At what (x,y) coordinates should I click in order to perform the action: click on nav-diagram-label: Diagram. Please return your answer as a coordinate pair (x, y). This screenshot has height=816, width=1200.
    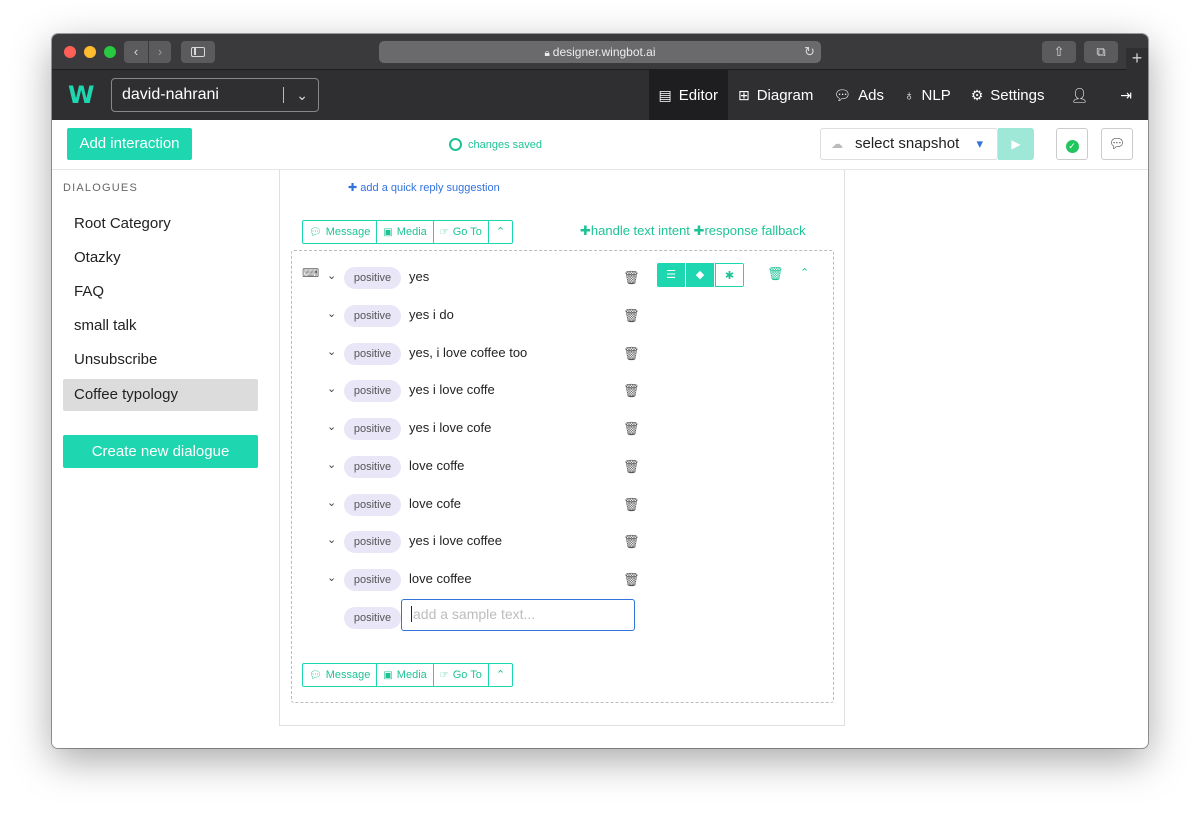
    Looking at the image, I should click on (785, 95).